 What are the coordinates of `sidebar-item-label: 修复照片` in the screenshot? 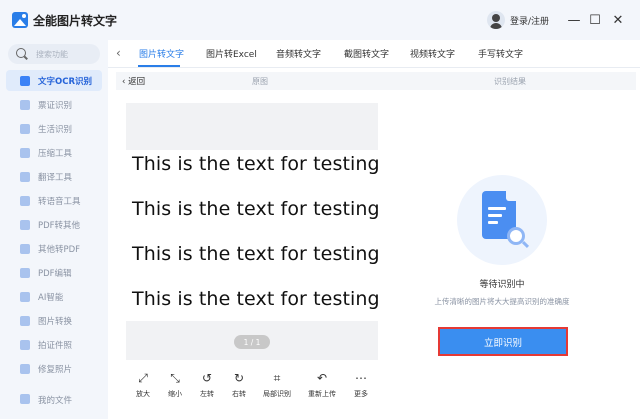 It's located at (55, 370).